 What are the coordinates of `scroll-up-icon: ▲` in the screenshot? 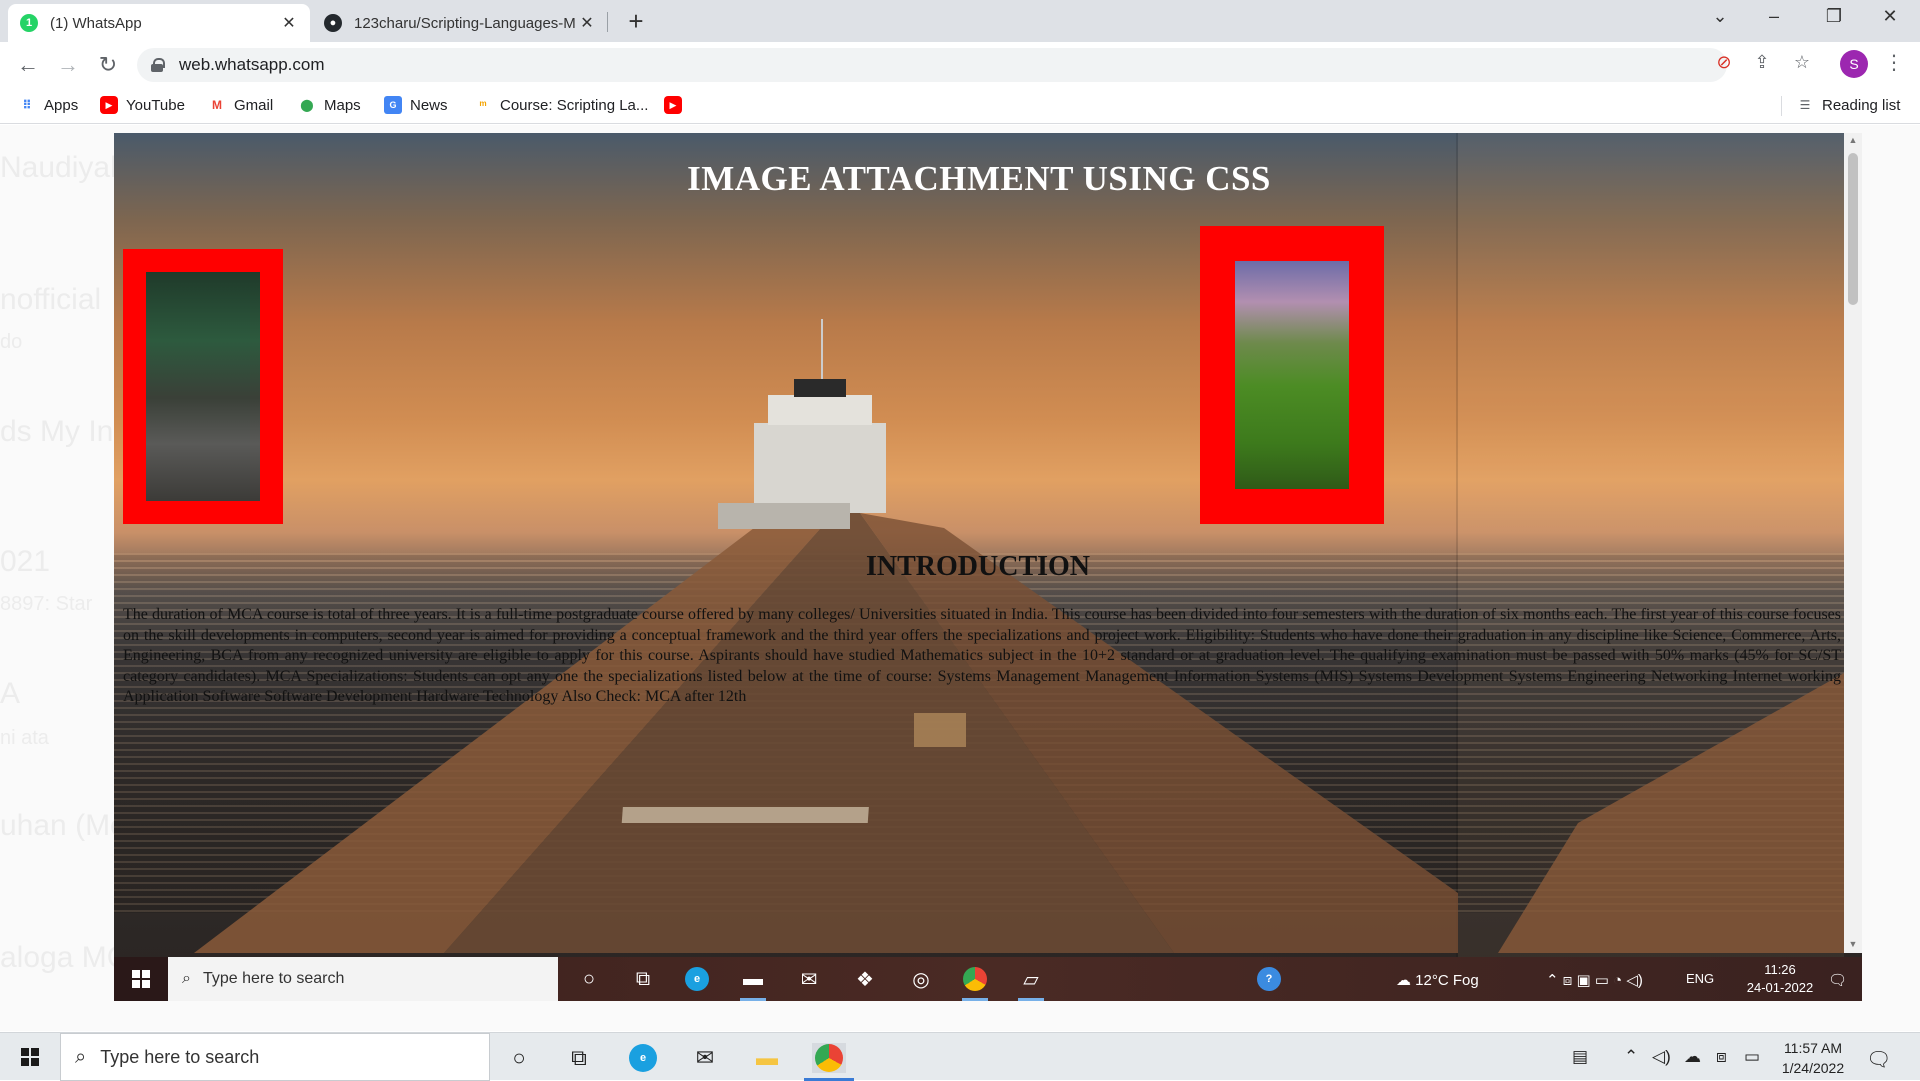 It's located at (1853, 140).